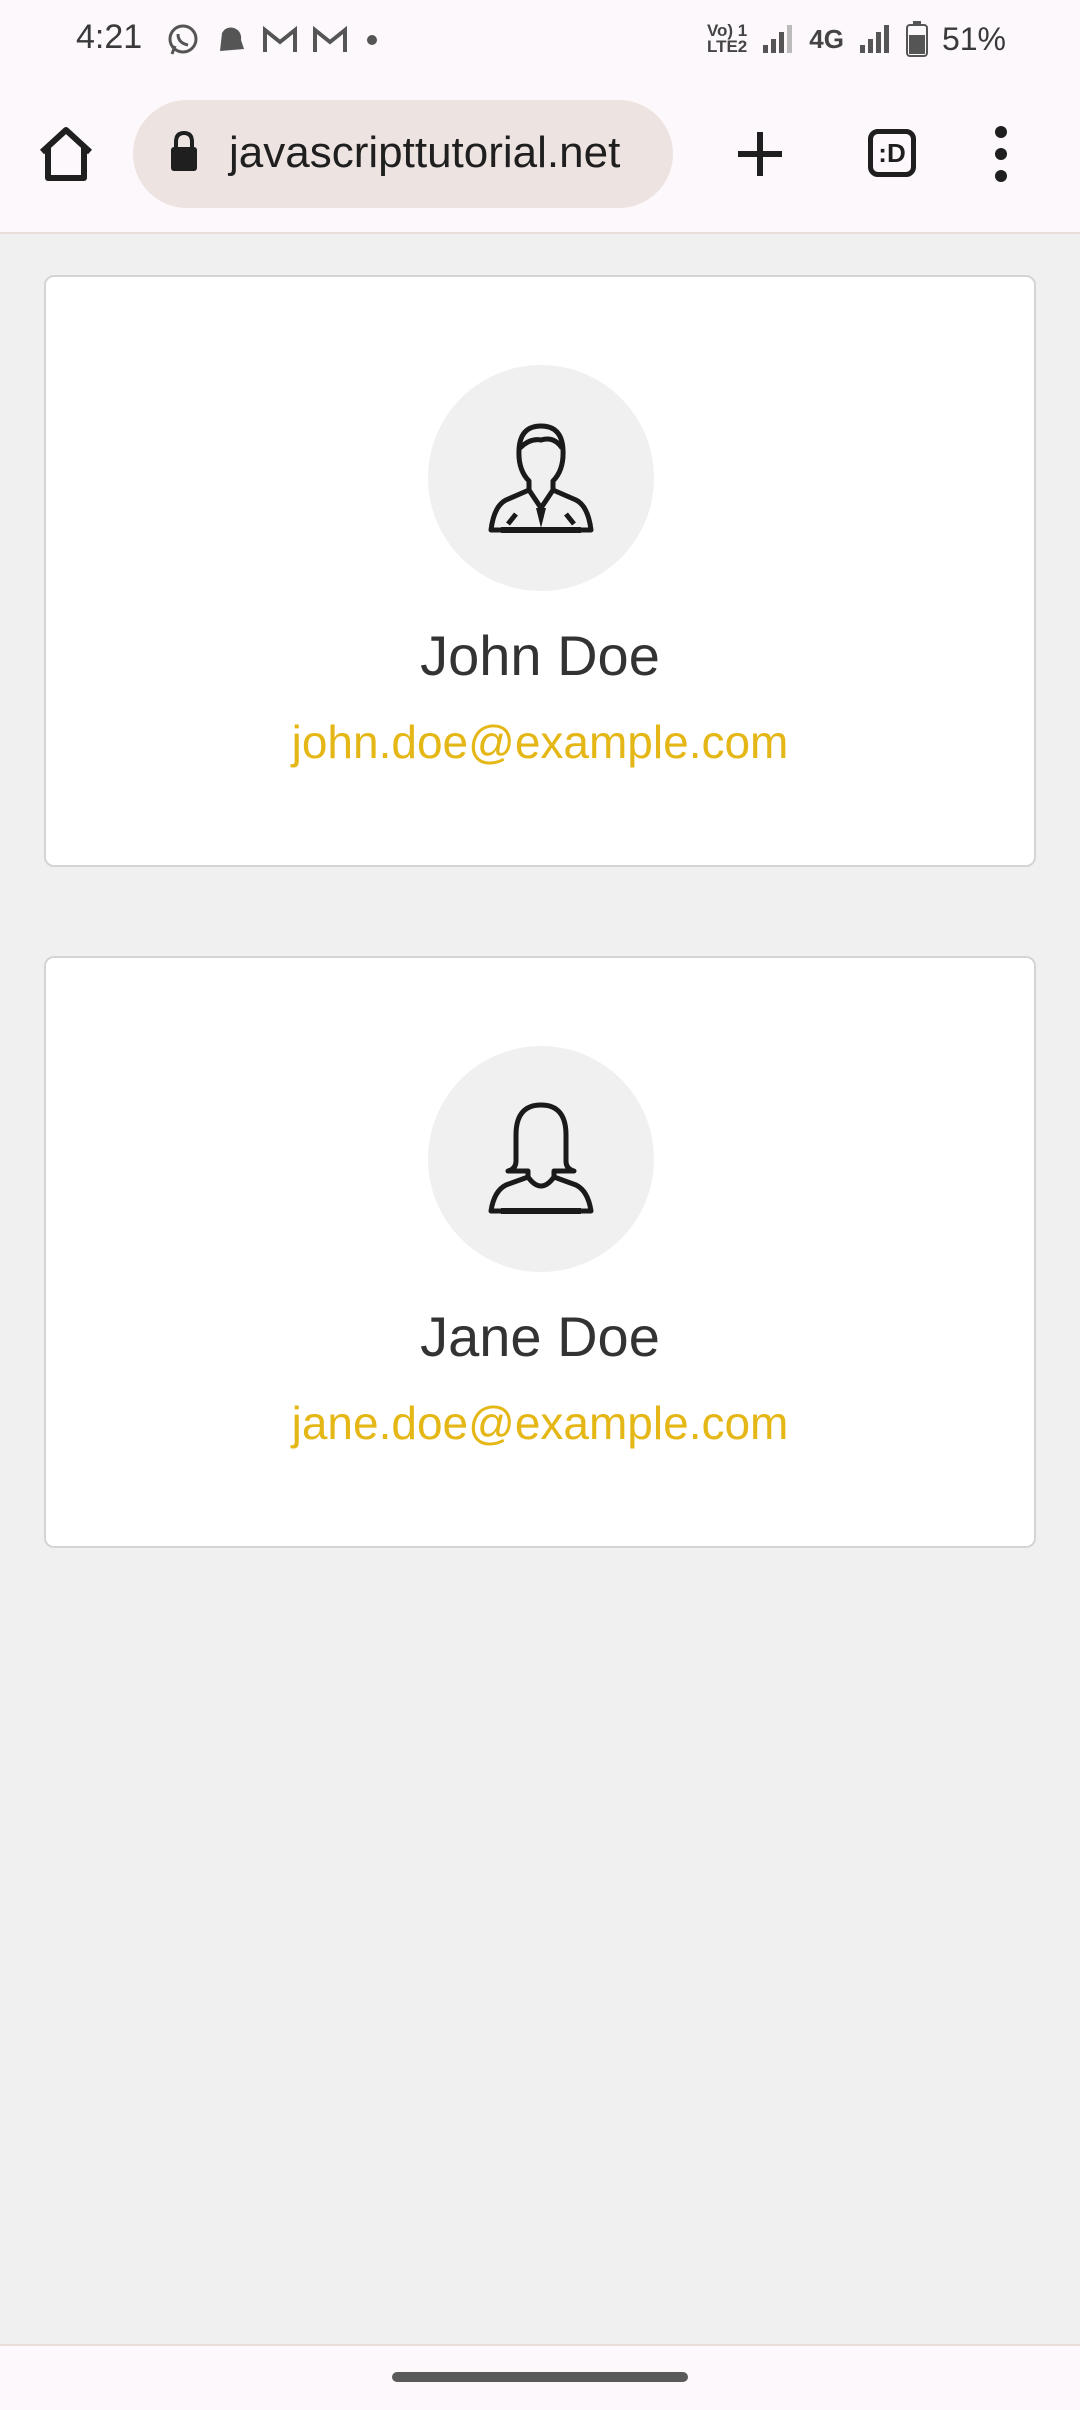  What do you see at coordinates (916, 39) in the screenshot?
I see `battery-icon` at bounding box center [916, 39].